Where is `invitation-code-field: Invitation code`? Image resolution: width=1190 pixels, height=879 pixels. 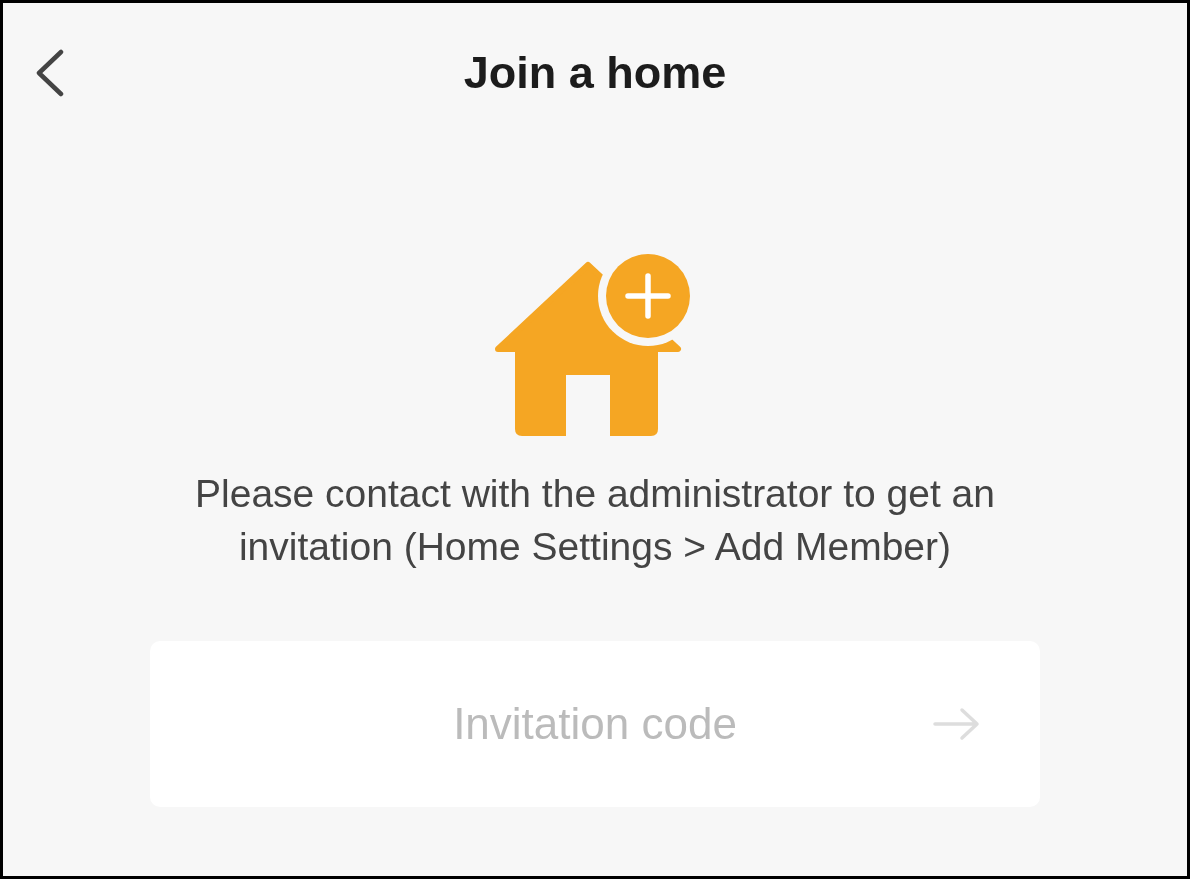
invitation-code-field: Invitation code is located at coordinates (595, 724).